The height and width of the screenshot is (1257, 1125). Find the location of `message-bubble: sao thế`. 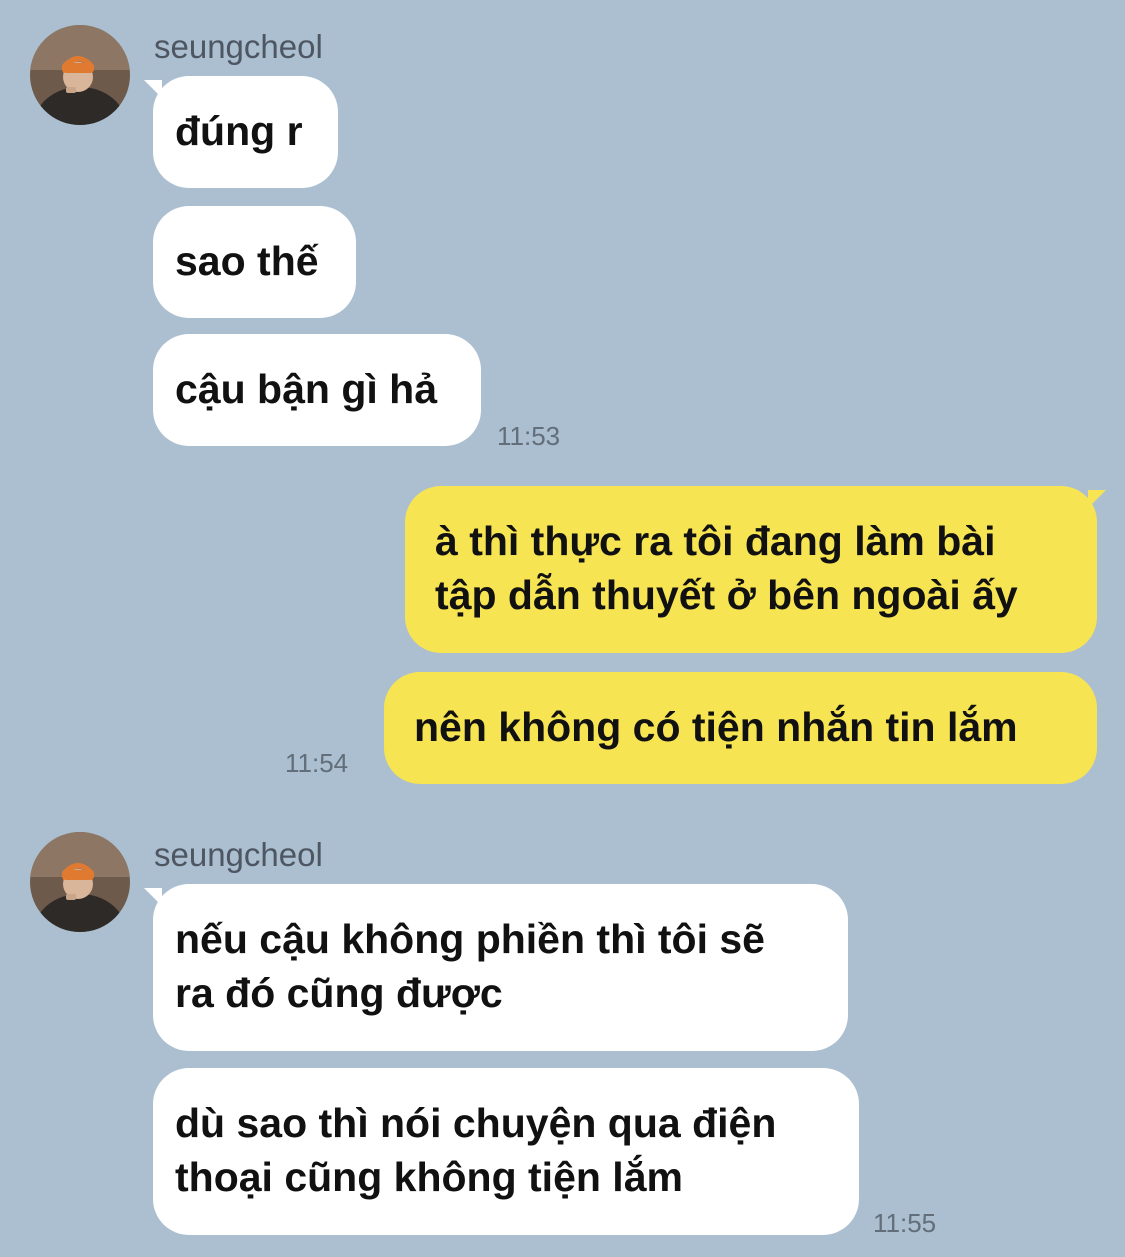

message-bubble: sao thế is located at coordinates (254, 262).